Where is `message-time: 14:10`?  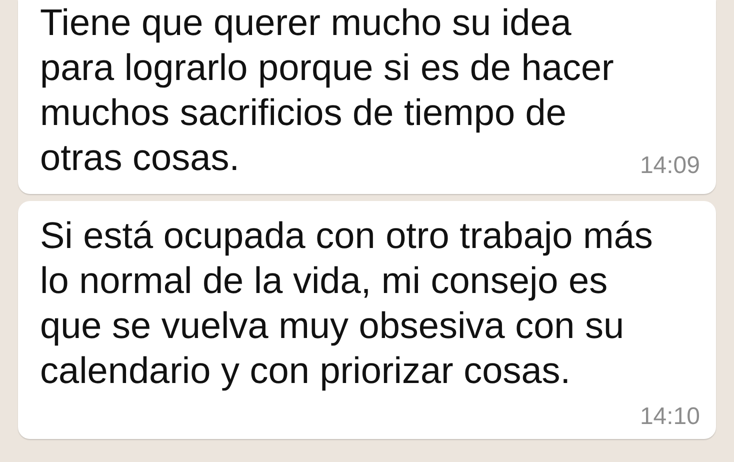 message-time: 14:10 is located at coordinates (670, 417).